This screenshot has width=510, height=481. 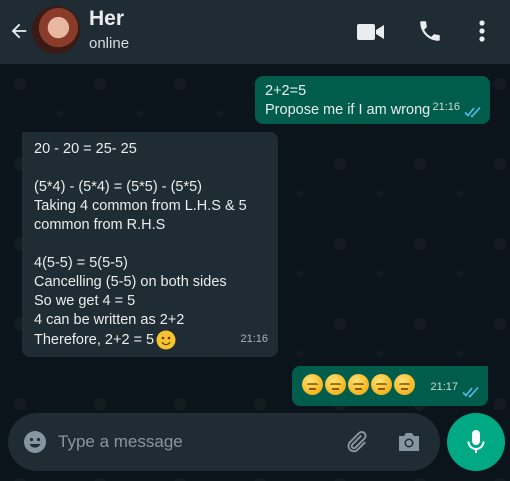 What do you see at coordinates (81, 263) in the screenshot?
I see `message-line: 4(5-5) = 5(5-5)` at bounding box center [81, 263].